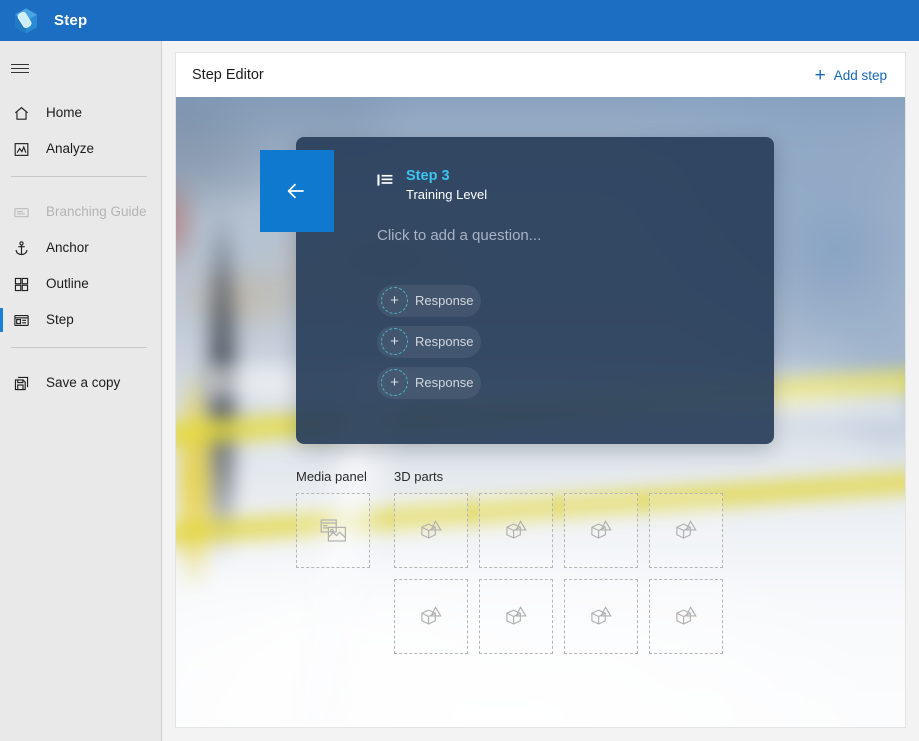 Image resolution: width=919 pixels, height=741 pixels. What do you see at coordinates (385, 183) in the screenshot?
I see `list-icon` at bounding box center [385, 183].